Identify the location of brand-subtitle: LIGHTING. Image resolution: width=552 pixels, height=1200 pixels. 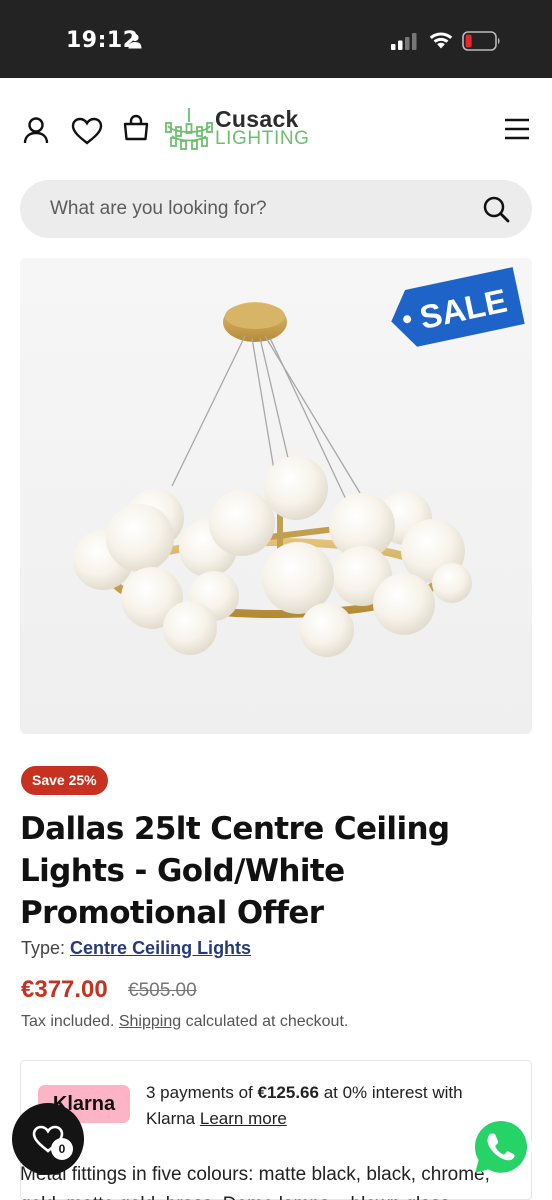
(262, 139).